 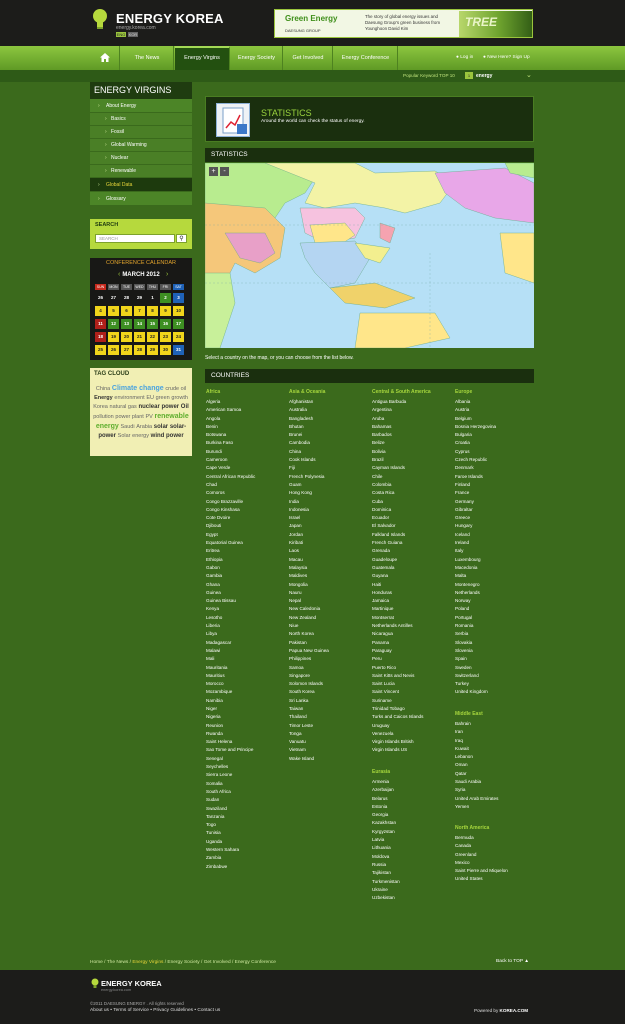 What do you see at coordinates (329, 518) in the screenshot?
I see `country-link: Israel` at bounding box center [329, 518].